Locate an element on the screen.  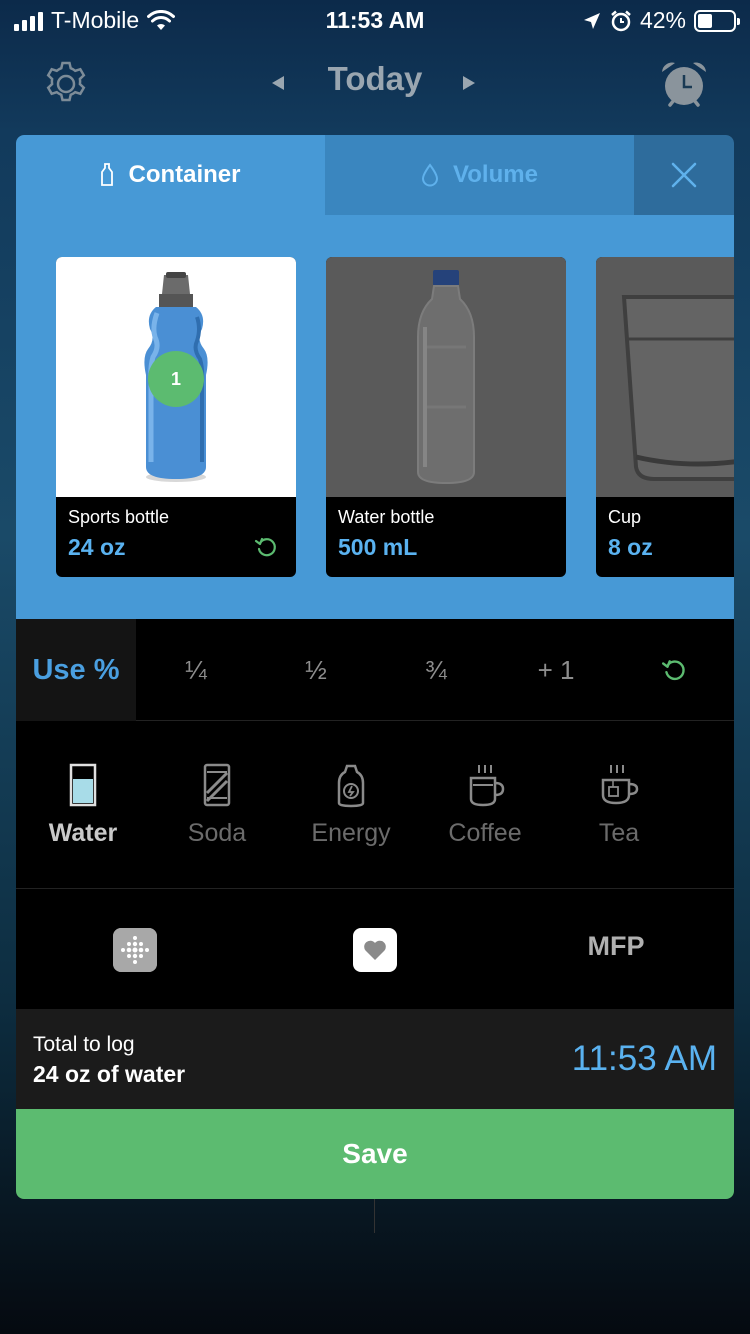
container-card-sports-bottle: 1 Sports bottle 24 oz is located at coordinates (176, 417).